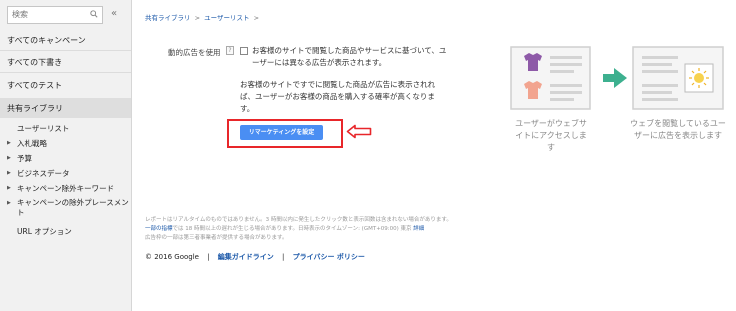  Describe the element at coordinates (551, 135) in the screenshot. I see `illustration-caption-visit: ユーザーがウェブサイトにアクセスします` at that location.